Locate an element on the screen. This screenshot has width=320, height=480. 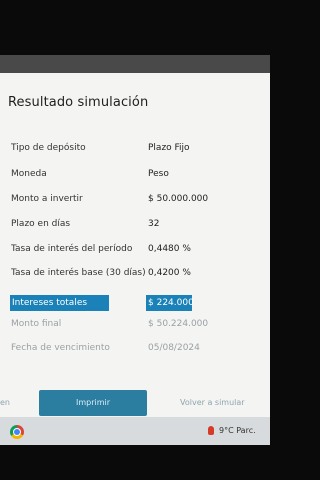
row-label: Tipo de depósito is located at coordinates (48, 148).